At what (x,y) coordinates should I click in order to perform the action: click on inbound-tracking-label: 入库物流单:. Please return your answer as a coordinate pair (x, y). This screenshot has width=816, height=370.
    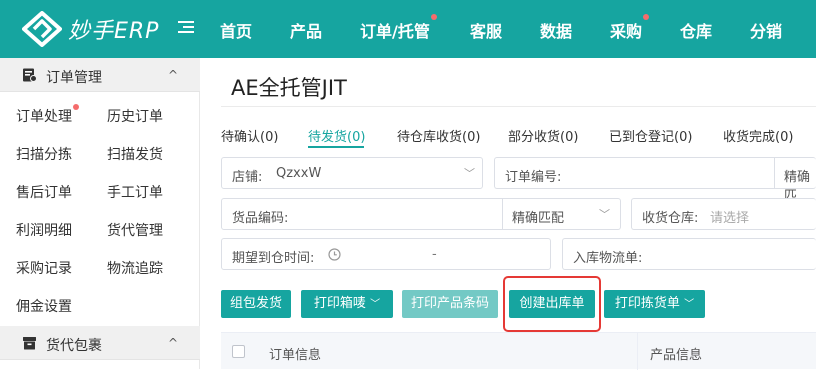
    Looking at the image, I should click on (608, 258).